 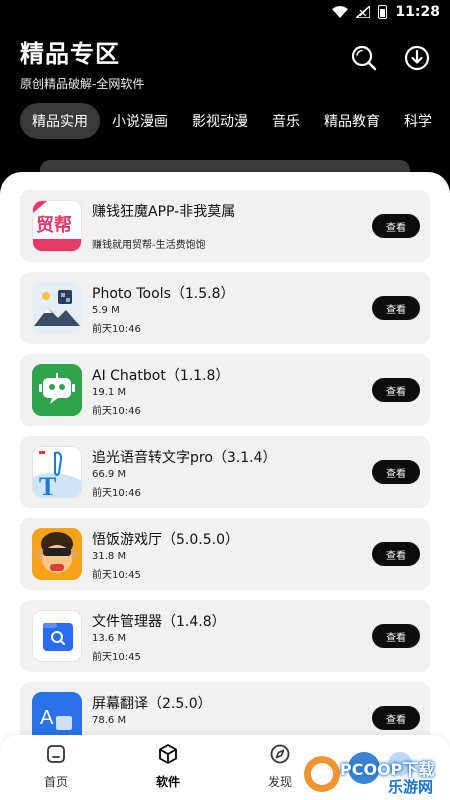 I want to click on robot-icon, so click(x=57, y=390).